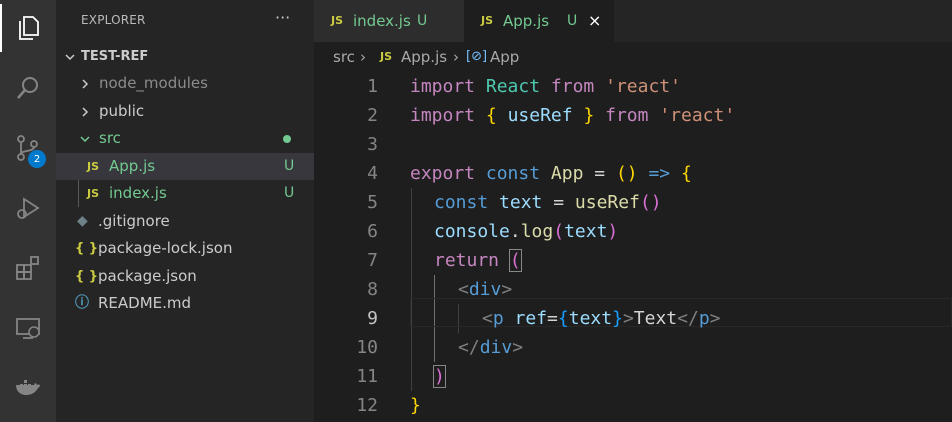 The width and height of the screenshot is (952, 422). I want to click on code-line: 1 import React from 'react', so click(633, 86).